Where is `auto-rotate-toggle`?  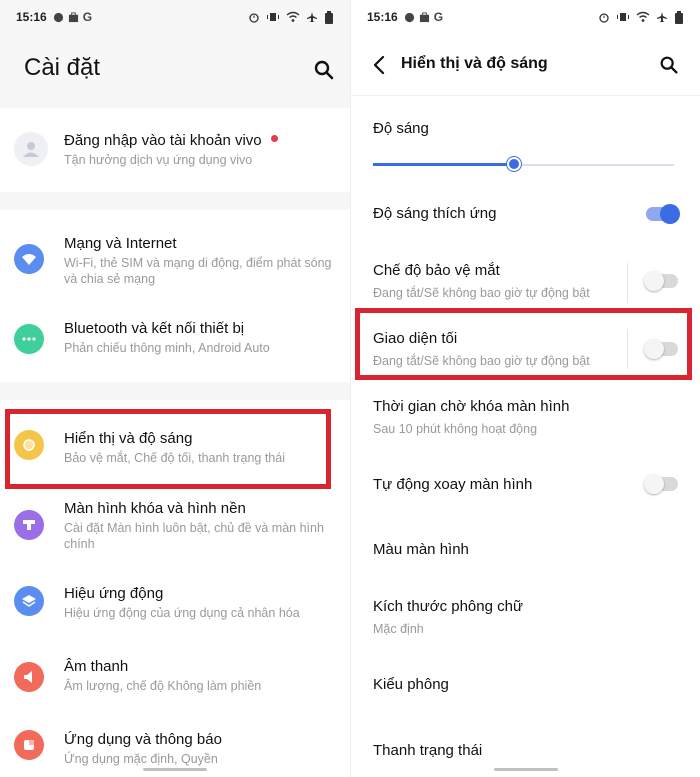
auto-rotate-toggle is located at coordinates (661, 484).